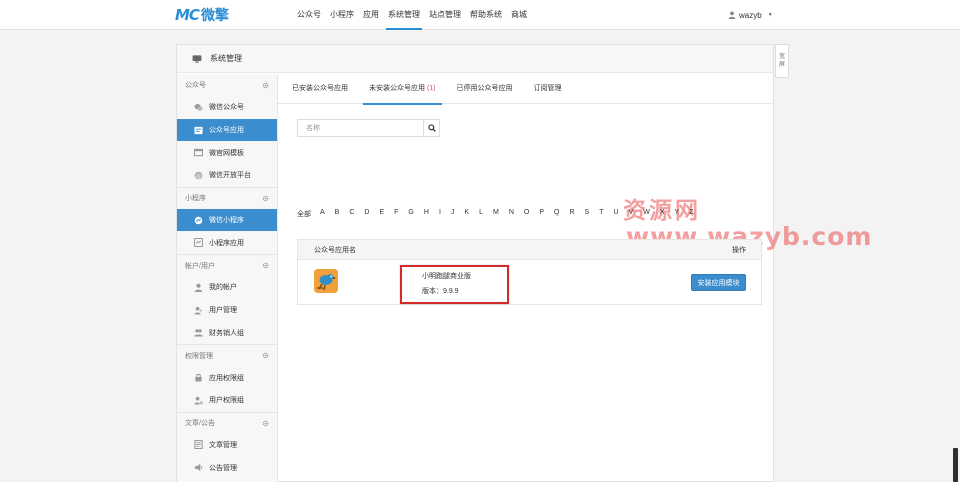  Describe the element at coordinates (322, 214) in the screenshot. I see `alpha-letter: A` at that location.